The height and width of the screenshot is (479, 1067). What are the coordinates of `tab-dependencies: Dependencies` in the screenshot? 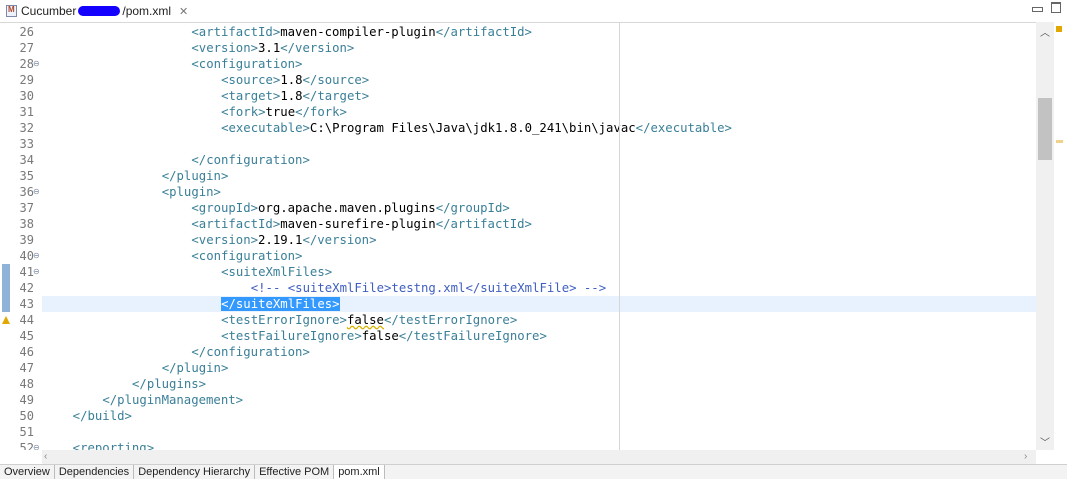 It's located at (95, 472).